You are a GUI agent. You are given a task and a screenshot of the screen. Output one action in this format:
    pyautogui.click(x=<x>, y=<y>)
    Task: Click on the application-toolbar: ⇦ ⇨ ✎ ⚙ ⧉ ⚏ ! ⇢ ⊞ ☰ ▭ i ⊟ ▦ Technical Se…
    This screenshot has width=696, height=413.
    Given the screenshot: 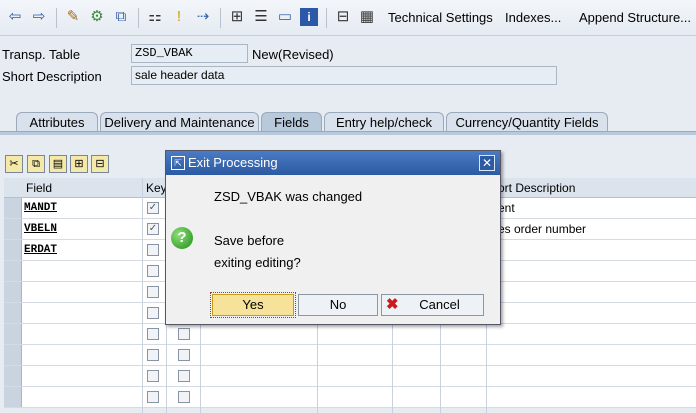 What is the action you would take?
    pyautogui.click(x=348, y=18)
    